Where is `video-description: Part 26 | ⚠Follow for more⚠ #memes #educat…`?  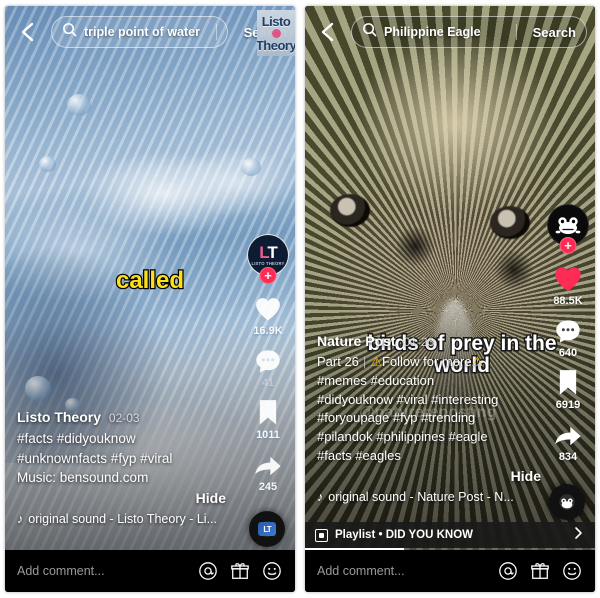 video-description: Part 26 | ⚠Follow for more⚠ #memes #educat… is located at coordinates (433, 409).